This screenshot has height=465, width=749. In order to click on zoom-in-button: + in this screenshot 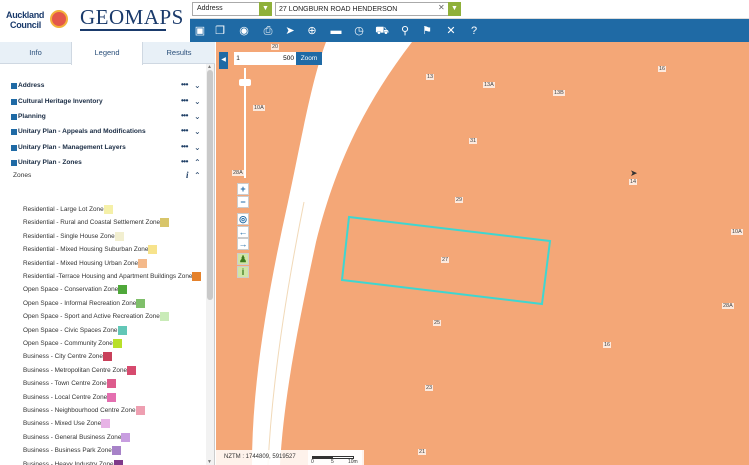, I will do `click(243, 189)`.